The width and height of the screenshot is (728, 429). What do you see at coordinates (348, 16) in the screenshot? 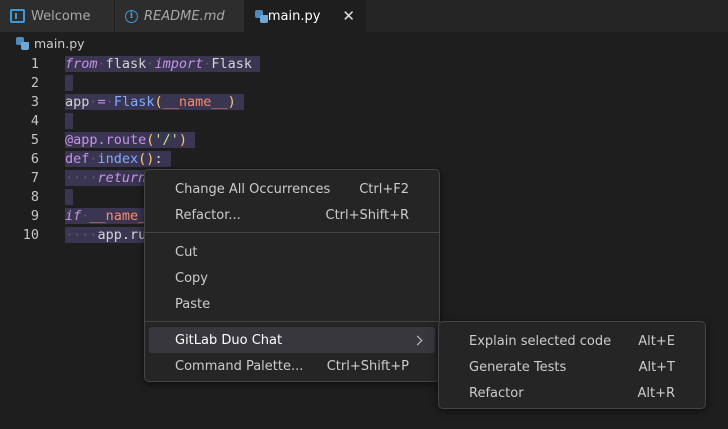
I see `close-icon: ✕` at bounding box center [348, 16].